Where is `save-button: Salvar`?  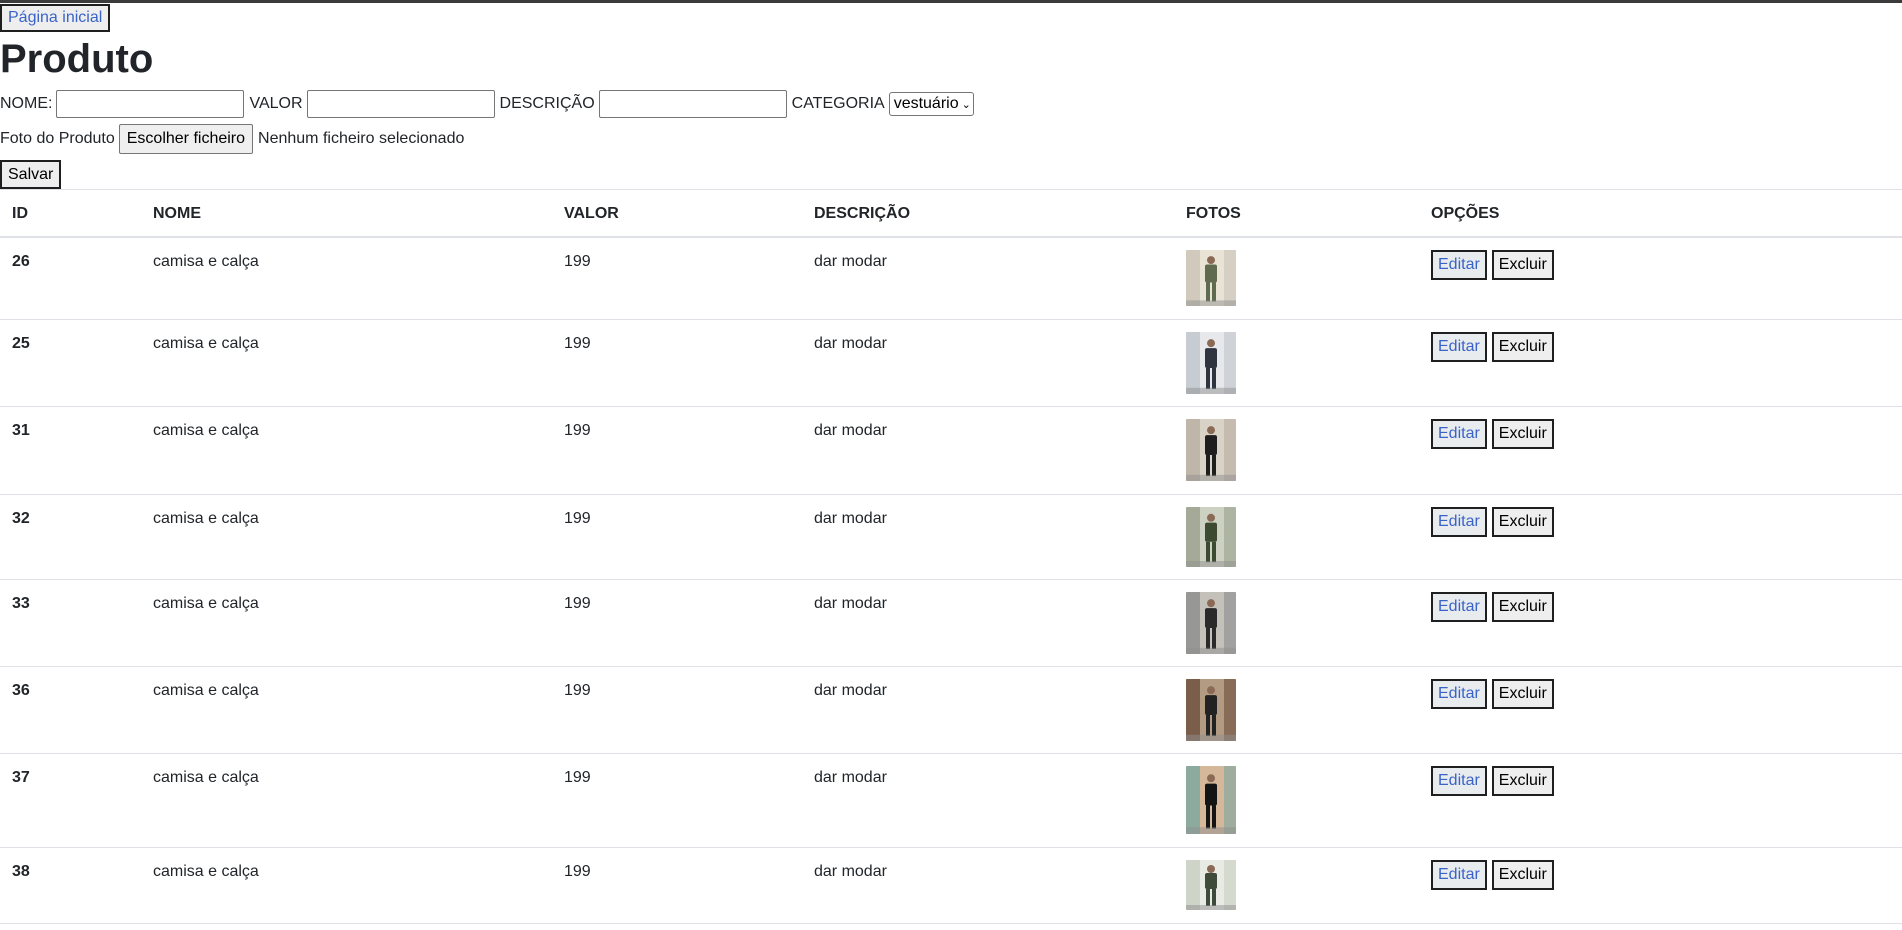 save-button: Salvar is located at coordinates (31, 174).